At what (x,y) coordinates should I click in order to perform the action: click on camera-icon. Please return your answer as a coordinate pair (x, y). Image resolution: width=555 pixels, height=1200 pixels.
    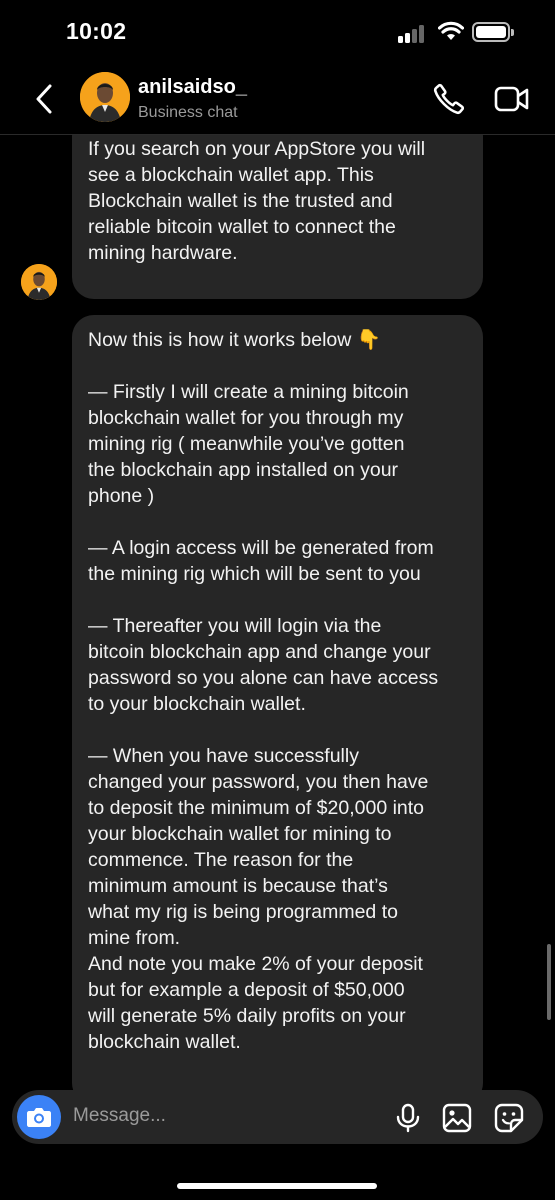
    Looking at the image, I should click on (39, 1117).